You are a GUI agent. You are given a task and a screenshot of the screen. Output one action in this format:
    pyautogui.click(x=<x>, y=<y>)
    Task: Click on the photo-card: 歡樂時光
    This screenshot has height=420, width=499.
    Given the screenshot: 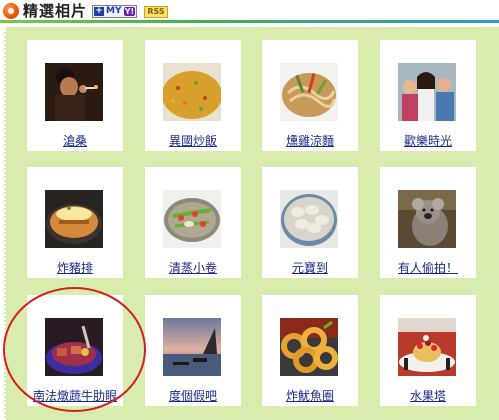 What is the action you would take?
    pyautogui.click(x=428, y=95)
    